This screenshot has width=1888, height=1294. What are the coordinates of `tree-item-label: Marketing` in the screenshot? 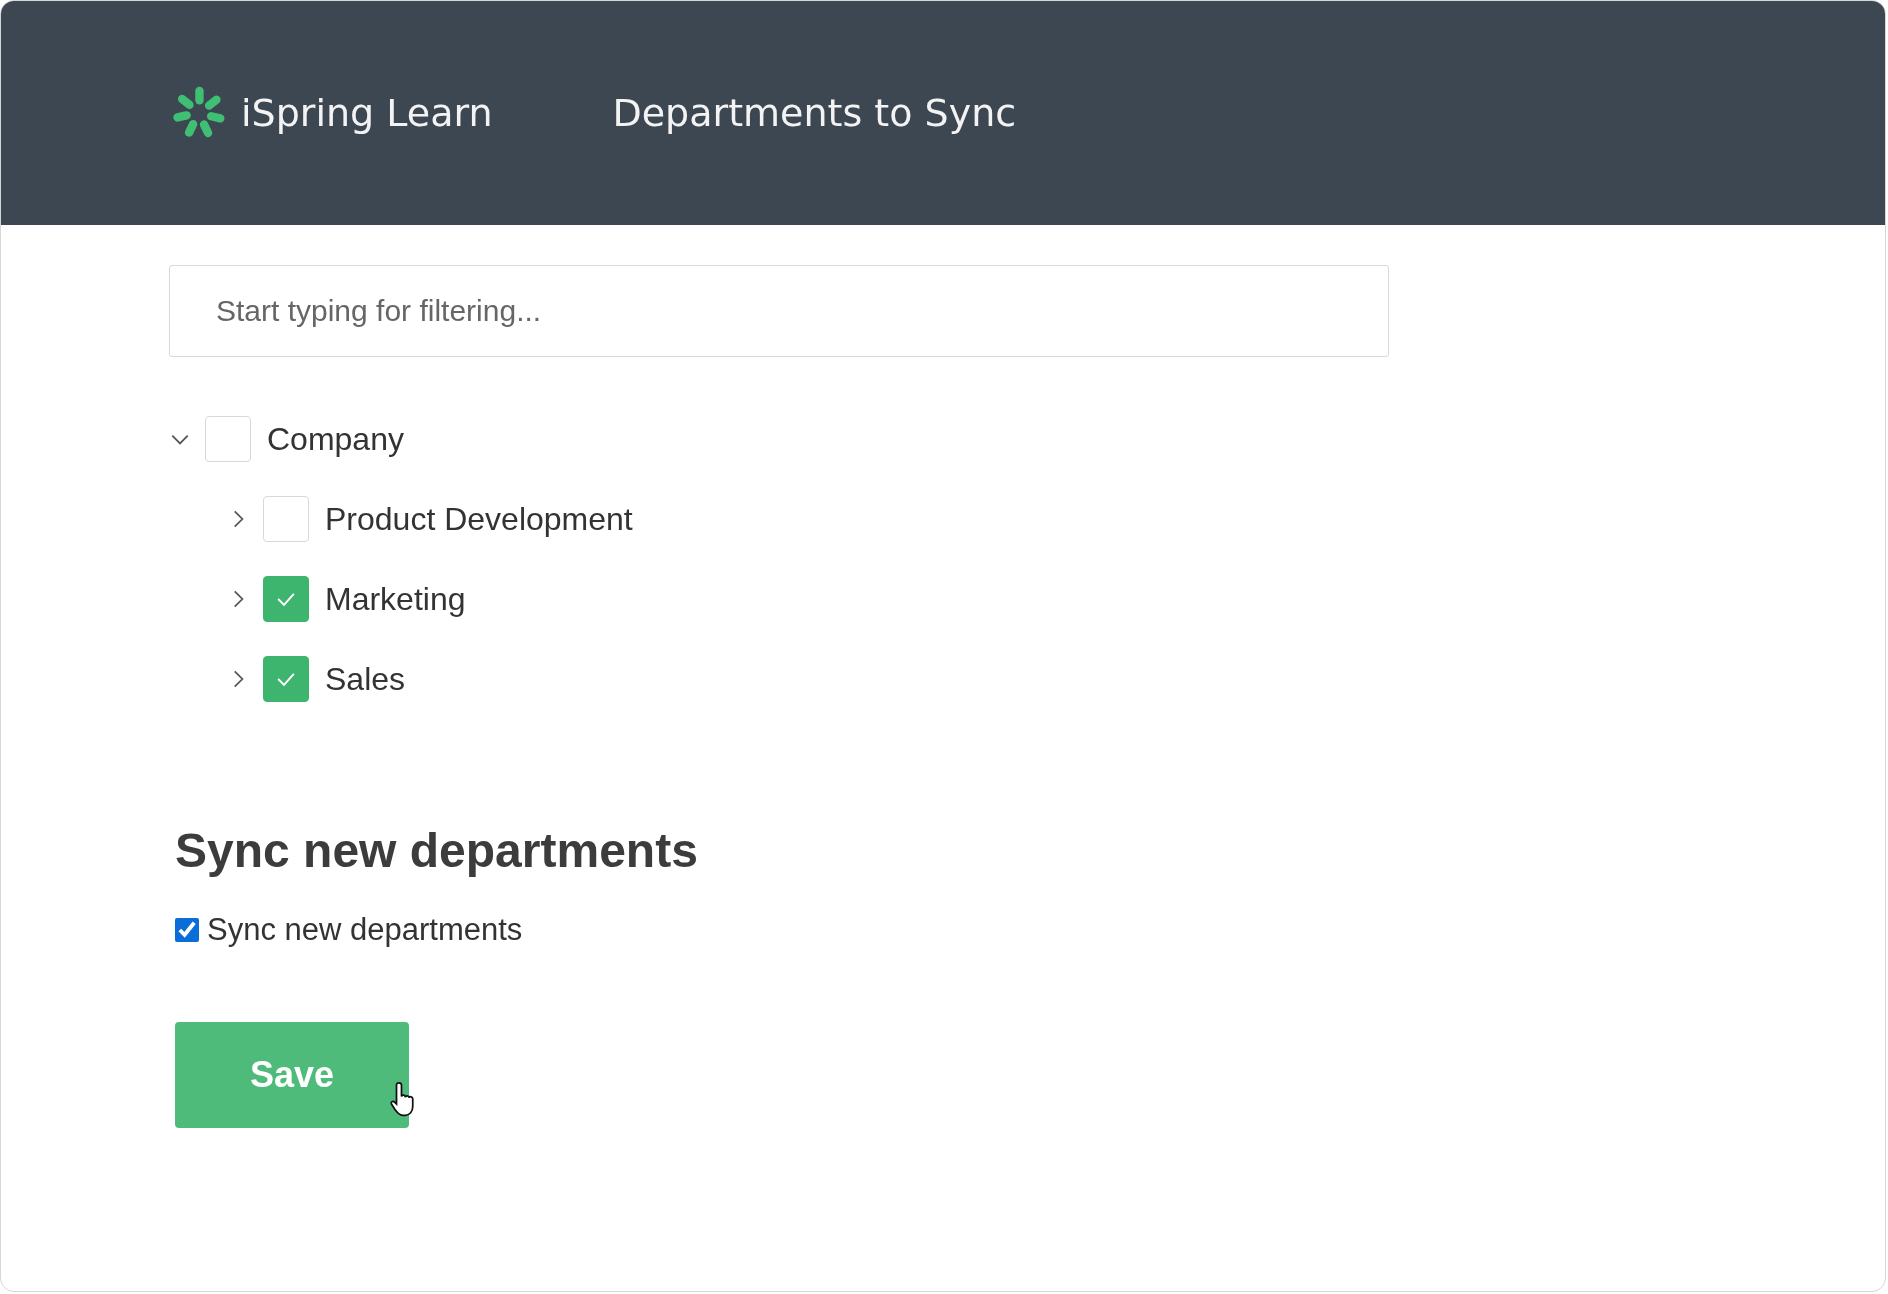 It's located at (395, 599).